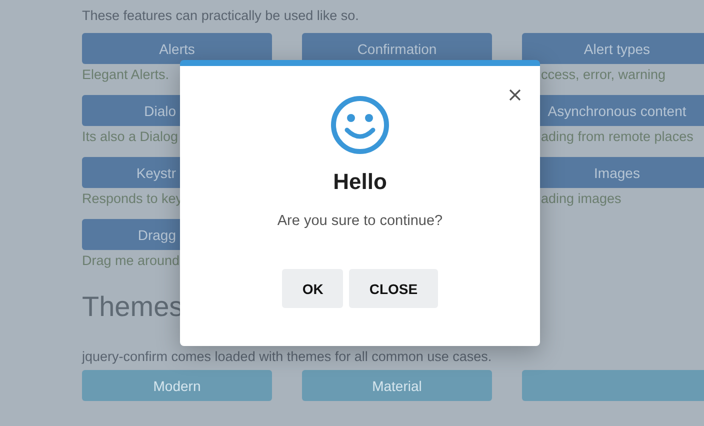  I want to click on feature-description: ading from remote places, so click(617, 136).